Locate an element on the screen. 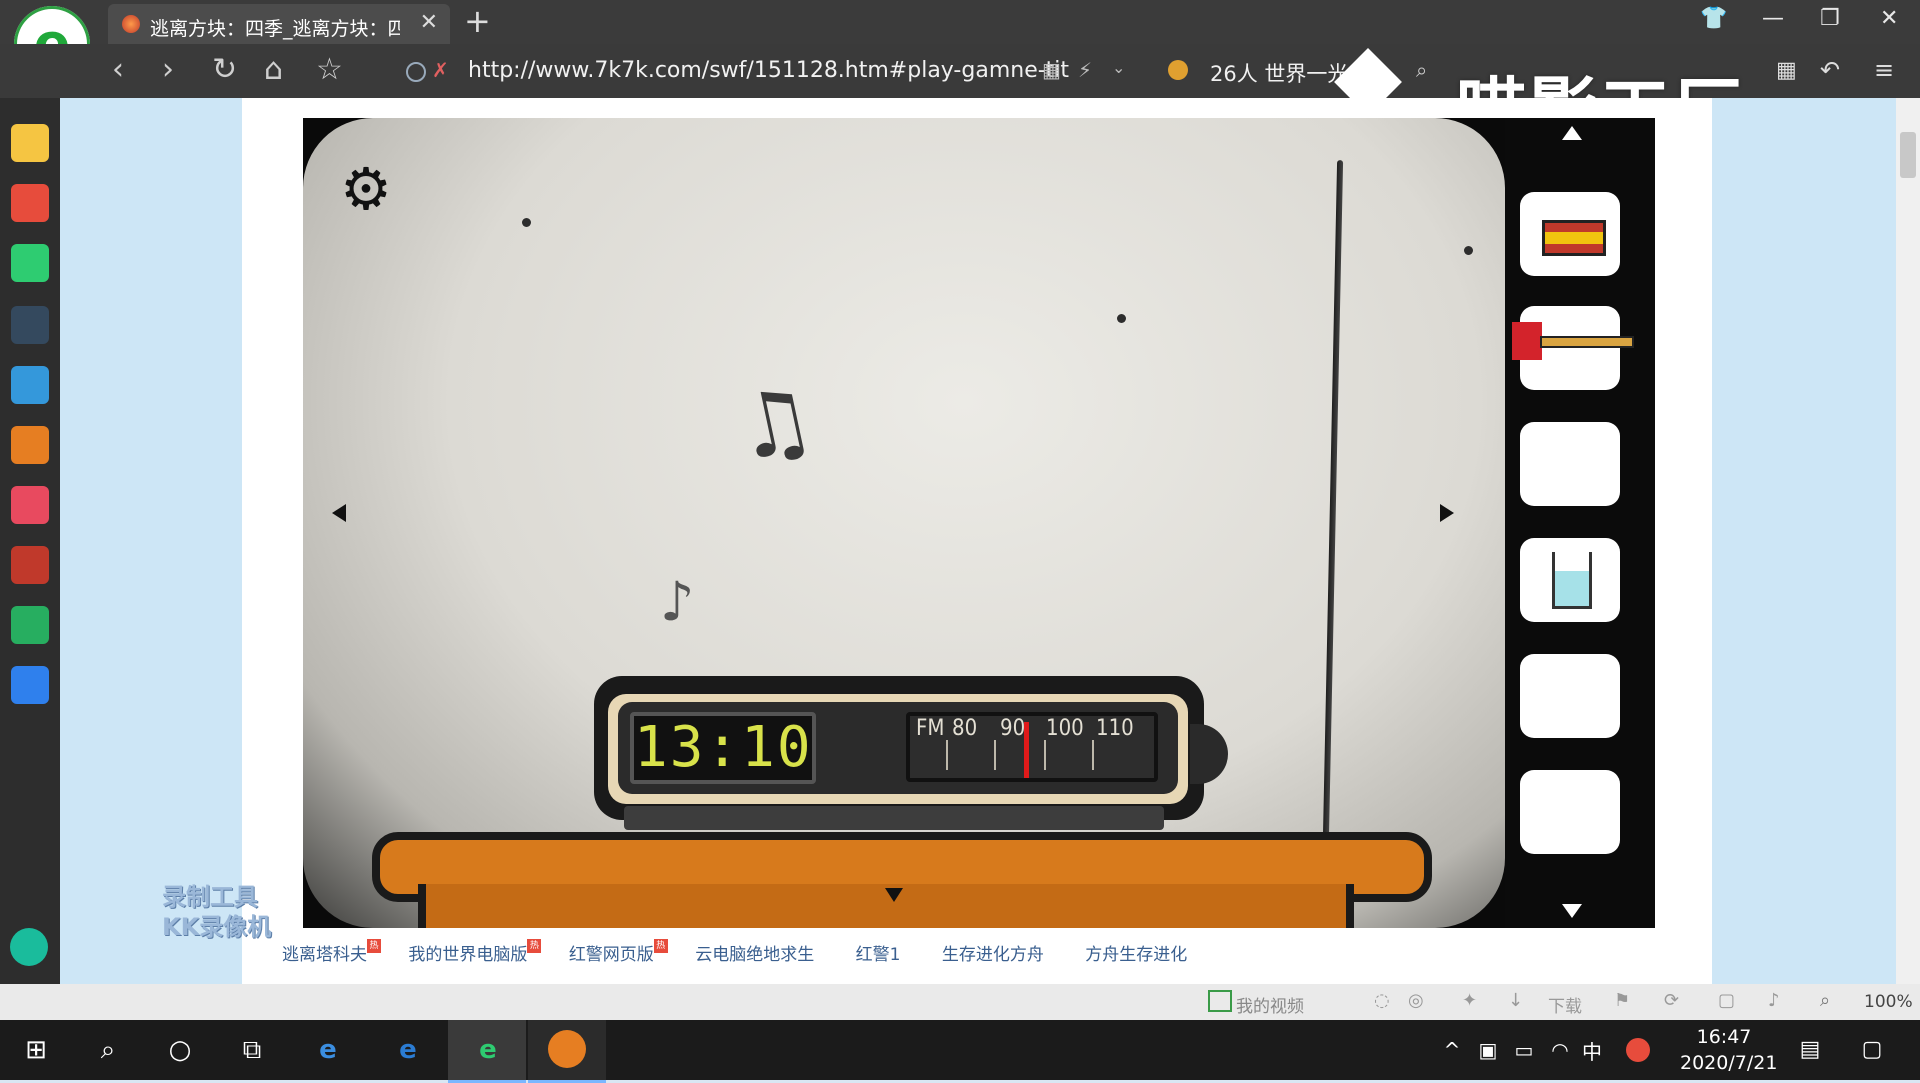 This screenshot has height=1083, width=1920. sidebar-game-icon is located at coordinates (30, 565).